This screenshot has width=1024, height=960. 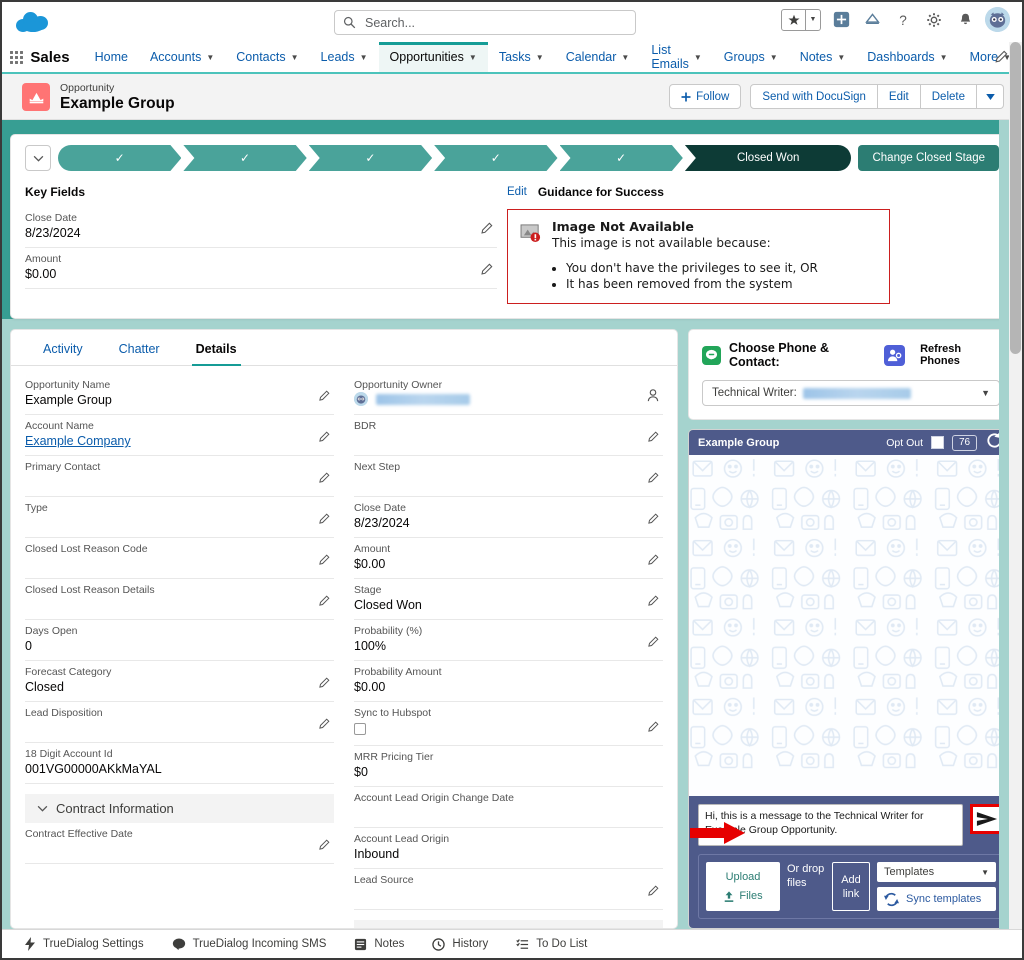 I want to click on change-owner-icon, so click(x=653, y=398).